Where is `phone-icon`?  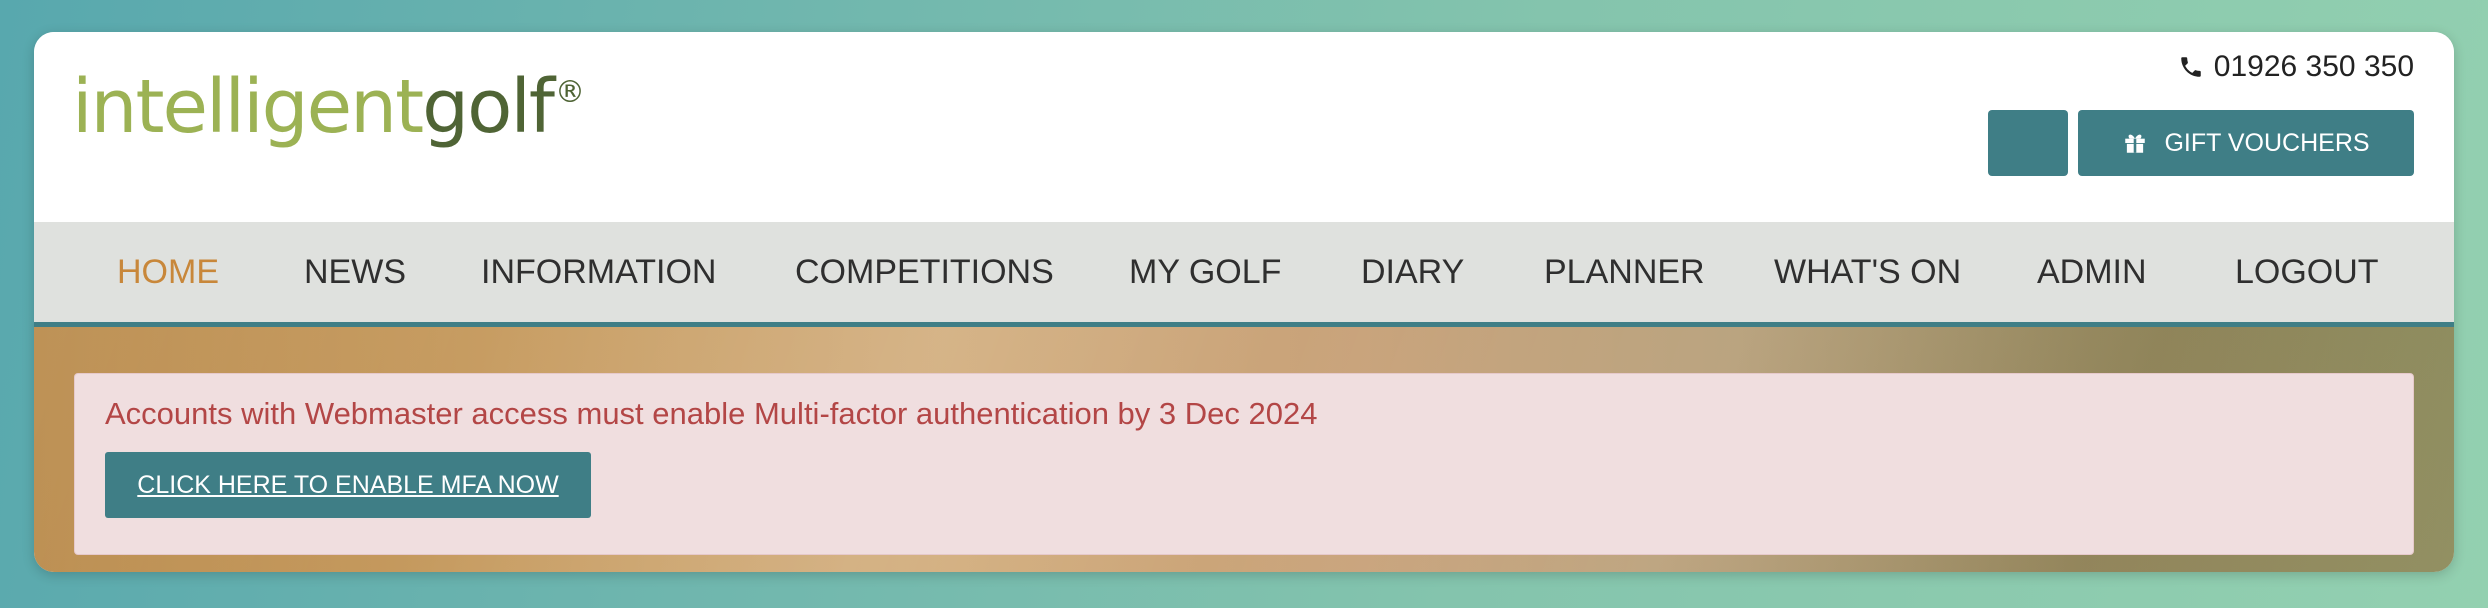
phone-icon is located at coordinates (2191, 67).